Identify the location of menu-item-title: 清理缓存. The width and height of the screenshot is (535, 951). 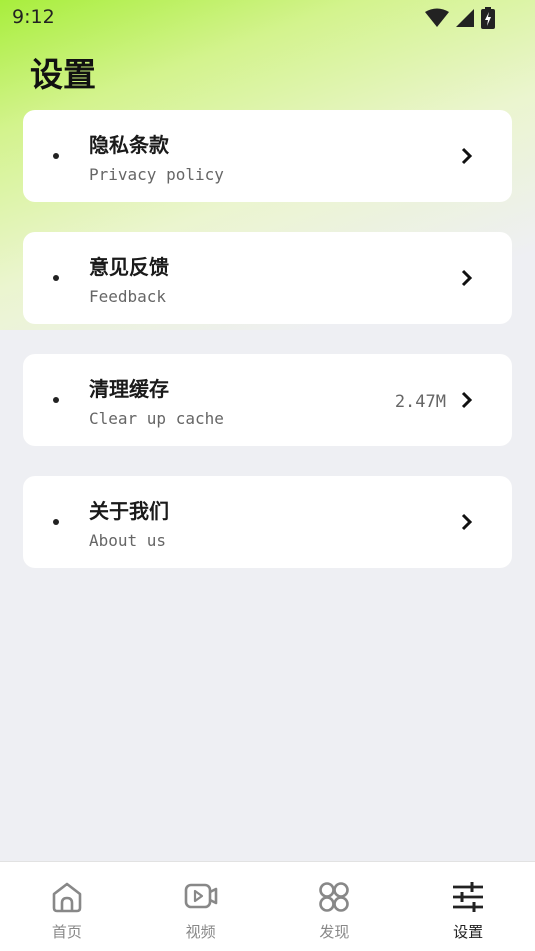
(129, 389).